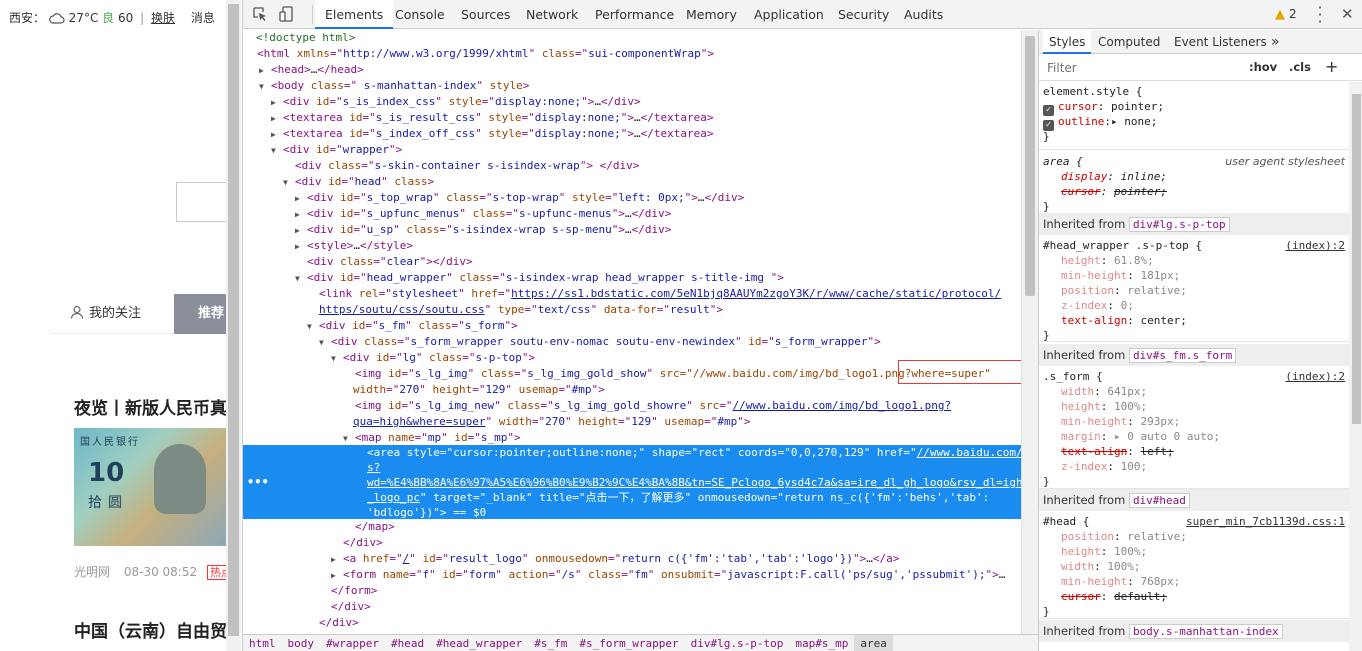 This screenshot has width=1362, height=651. Describe the element at coordinates (632, 70) in the screenshot. I see `dom-node: ▶ <head>…</head>` at that location.